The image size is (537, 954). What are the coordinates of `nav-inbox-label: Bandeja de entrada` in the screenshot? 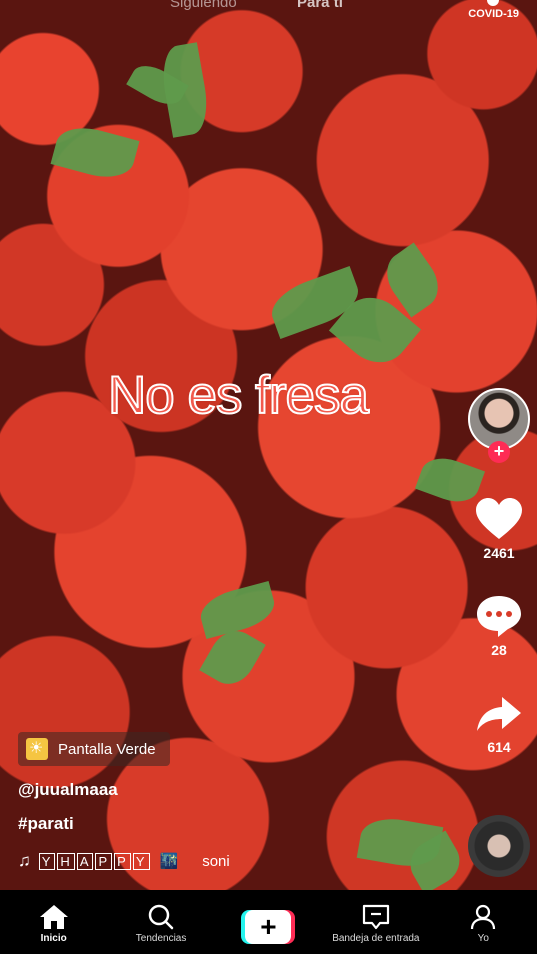 It's located at (376, 938).